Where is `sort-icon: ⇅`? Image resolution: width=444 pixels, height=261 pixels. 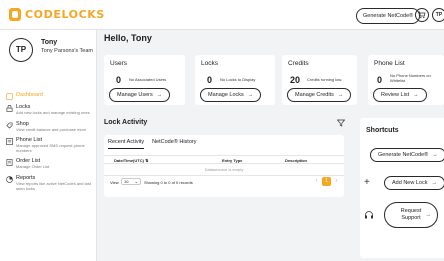
sort-icon: ⇅ is located at coordinates (147, 160).